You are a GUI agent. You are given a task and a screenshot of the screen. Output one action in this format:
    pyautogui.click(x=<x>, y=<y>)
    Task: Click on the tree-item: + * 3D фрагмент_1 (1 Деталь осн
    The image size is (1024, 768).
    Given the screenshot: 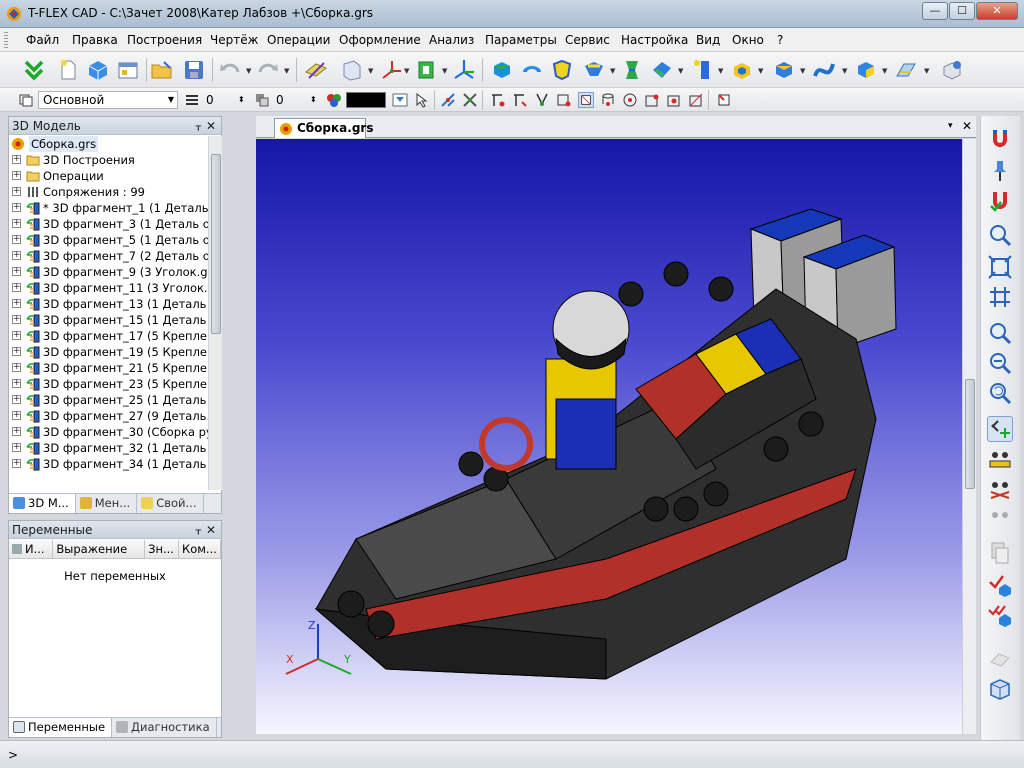 What is the action you would take?
    pyautogui.click(x=112, y=208)
    